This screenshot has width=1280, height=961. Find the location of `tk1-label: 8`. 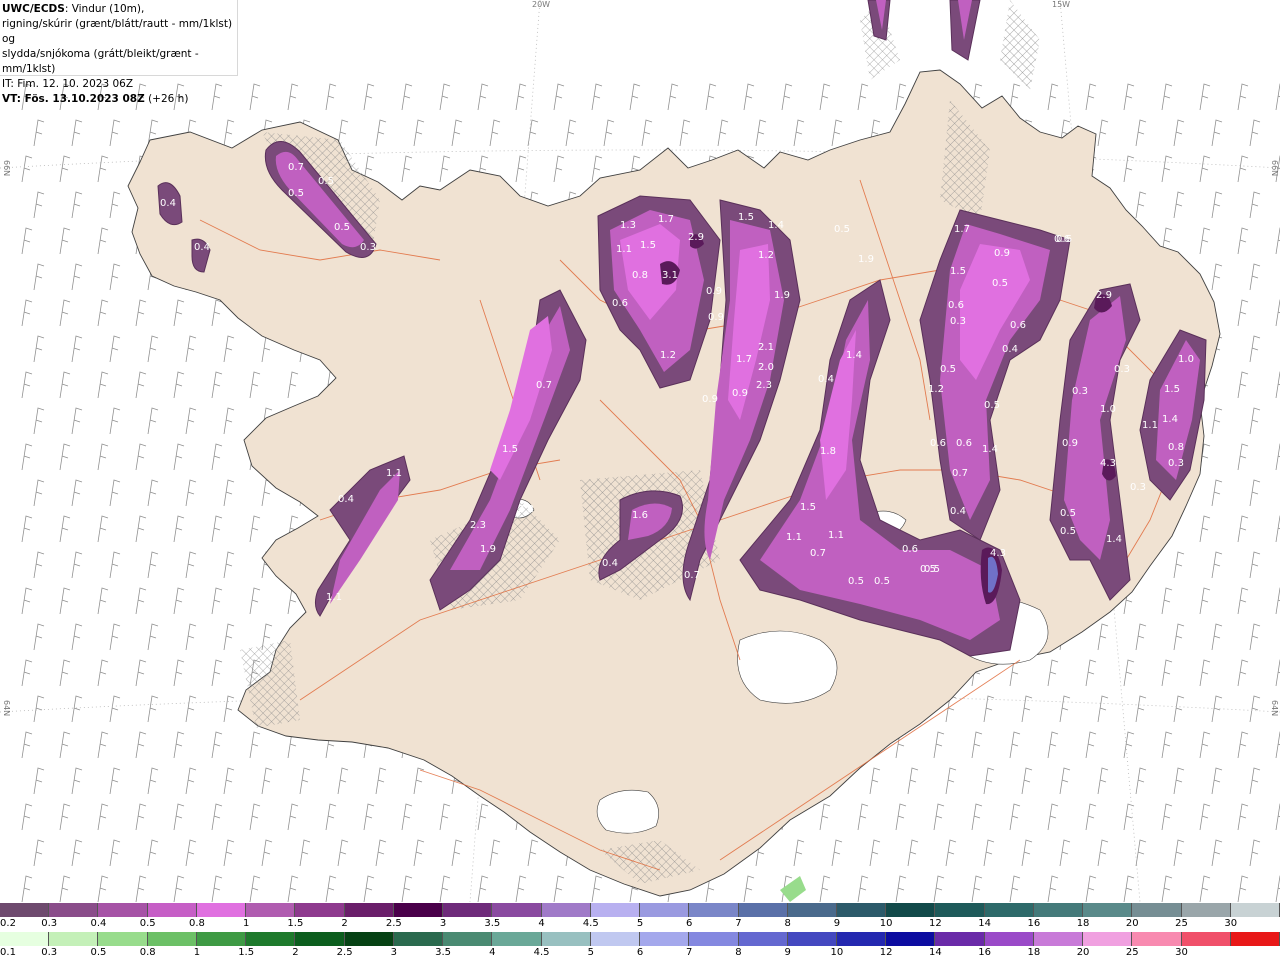

tk1-label: 8 is located at coordinates (787, 923).